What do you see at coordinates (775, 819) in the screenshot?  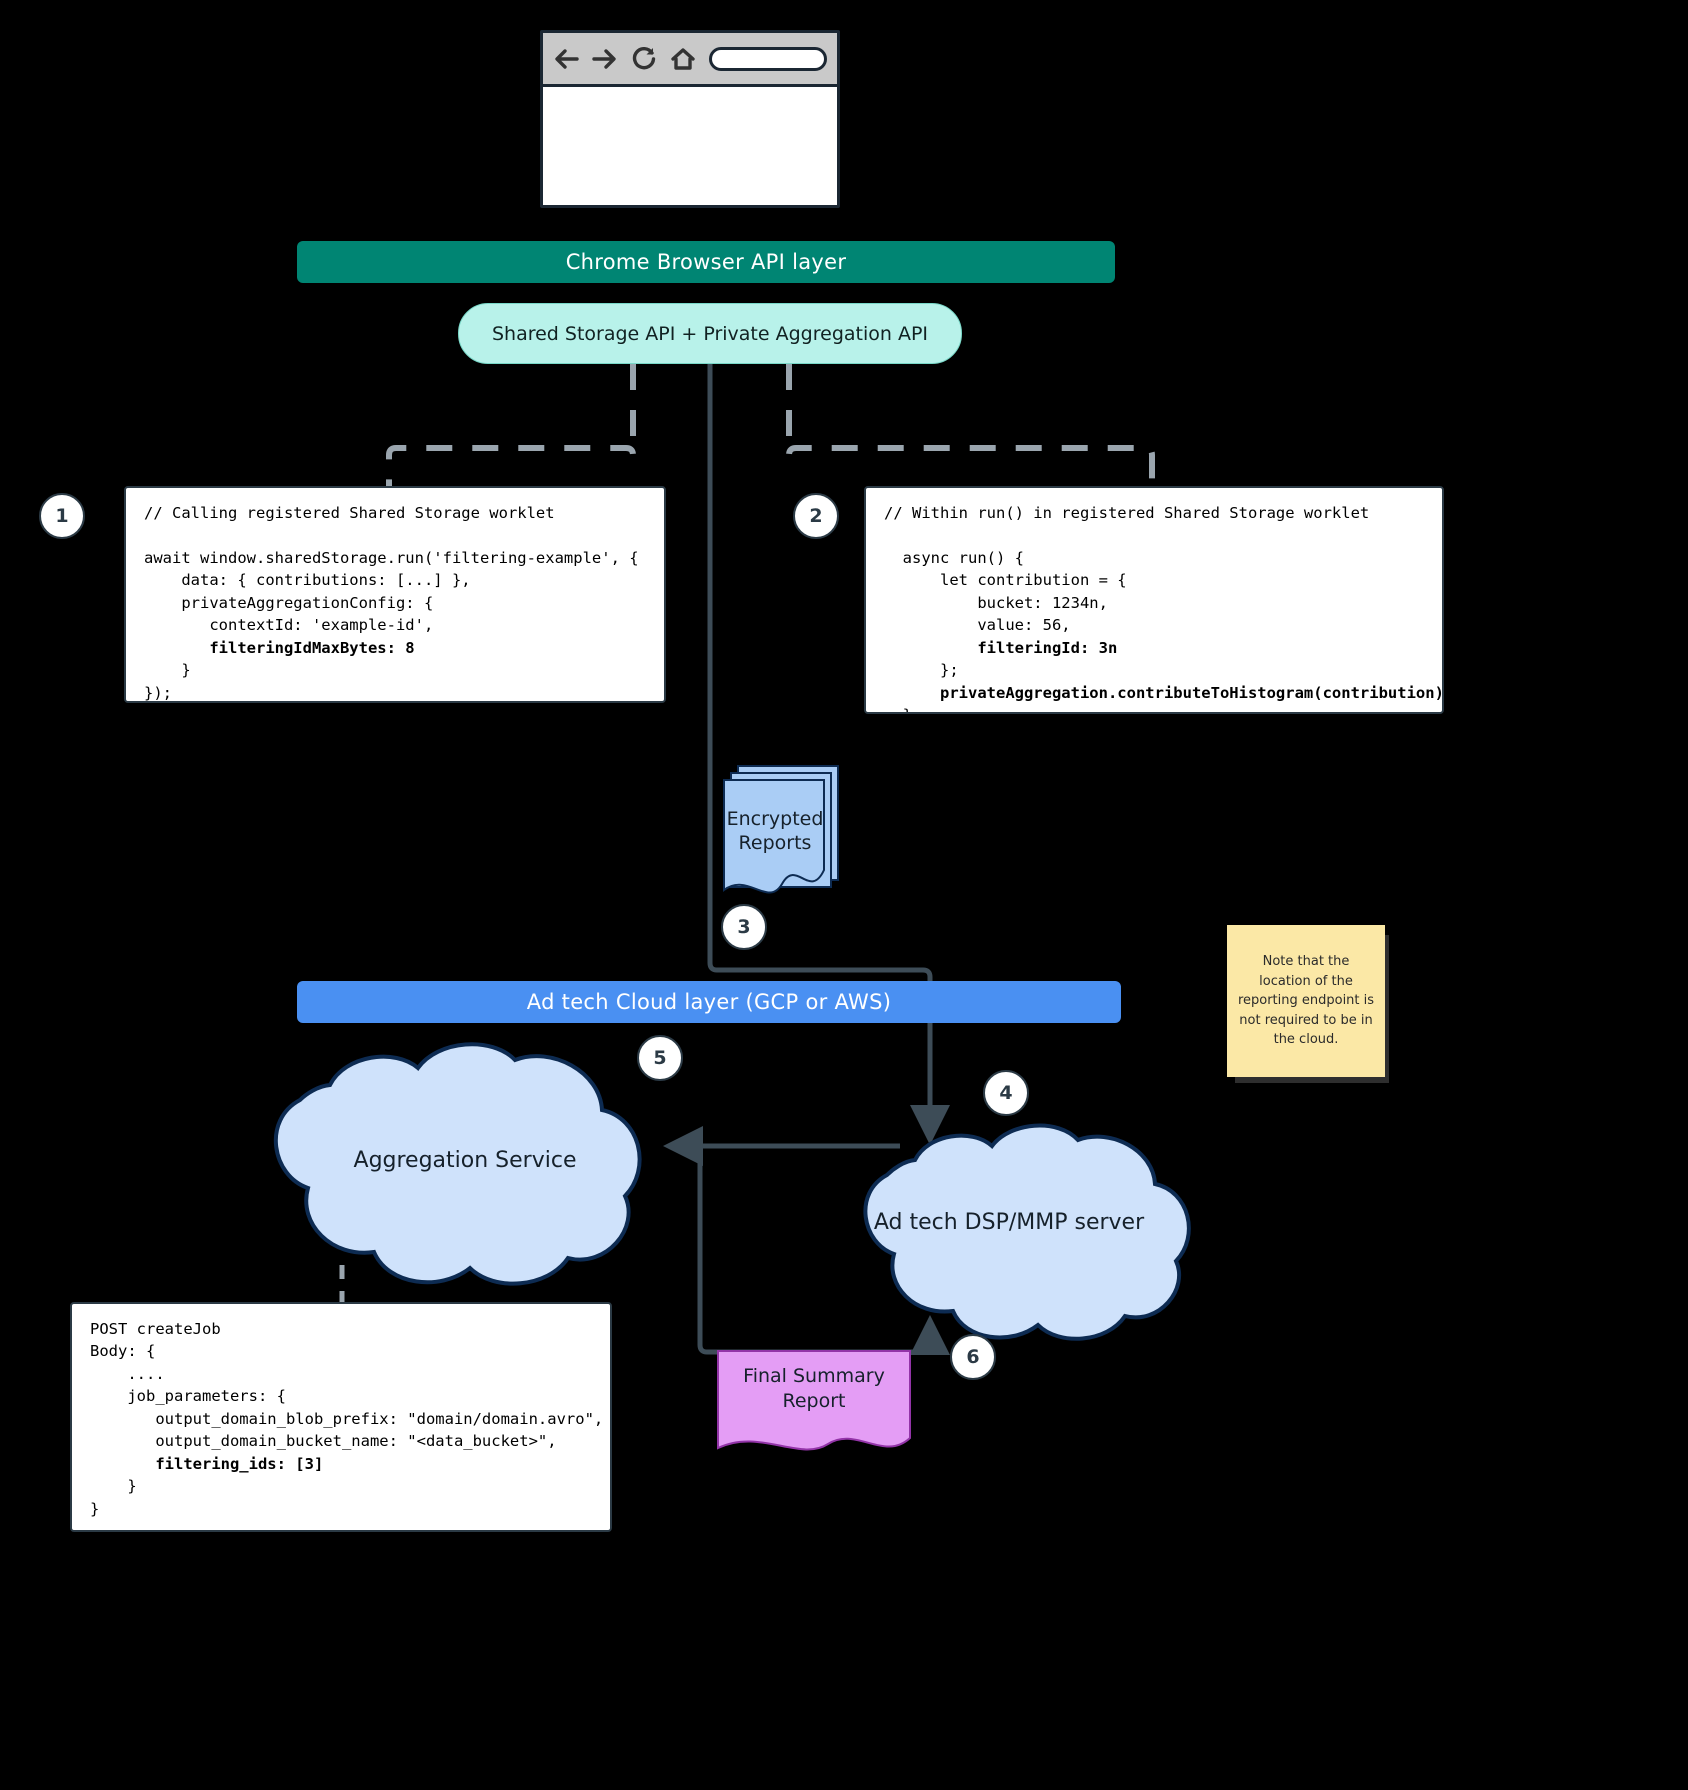 I see `encrypted-reports-label-line1: Encrypted` at bounding box center [775, 819].